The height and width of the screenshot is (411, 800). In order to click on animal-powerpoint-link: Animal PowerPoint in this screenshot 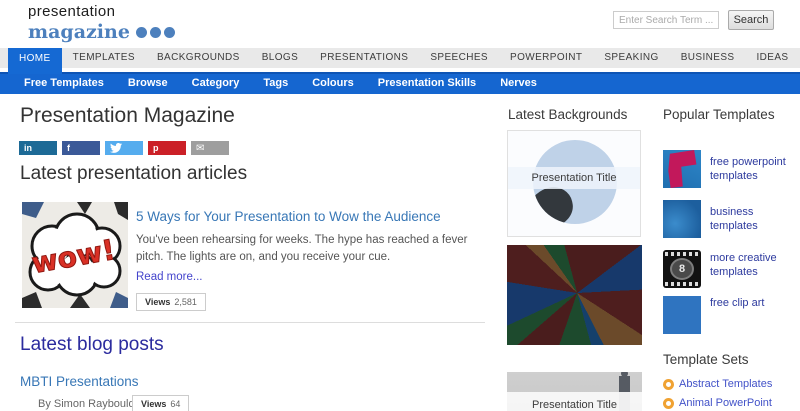, I will do `click(717, 403)`.